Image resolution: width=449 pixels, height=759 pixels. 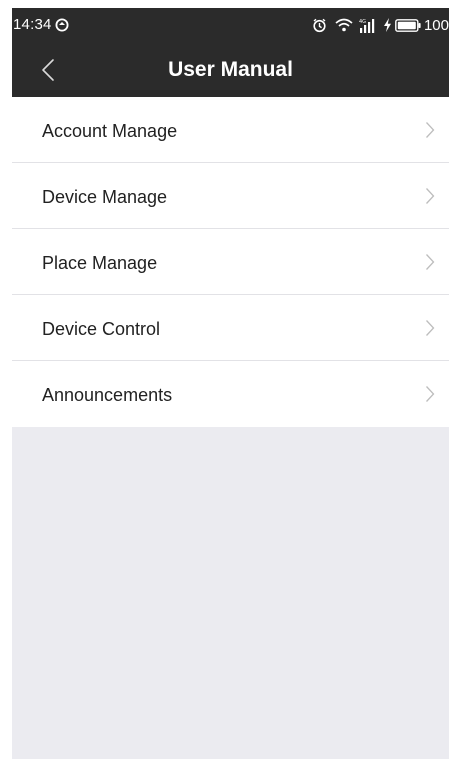 I want to click on alarm-icon, so click(x=319, y=25).